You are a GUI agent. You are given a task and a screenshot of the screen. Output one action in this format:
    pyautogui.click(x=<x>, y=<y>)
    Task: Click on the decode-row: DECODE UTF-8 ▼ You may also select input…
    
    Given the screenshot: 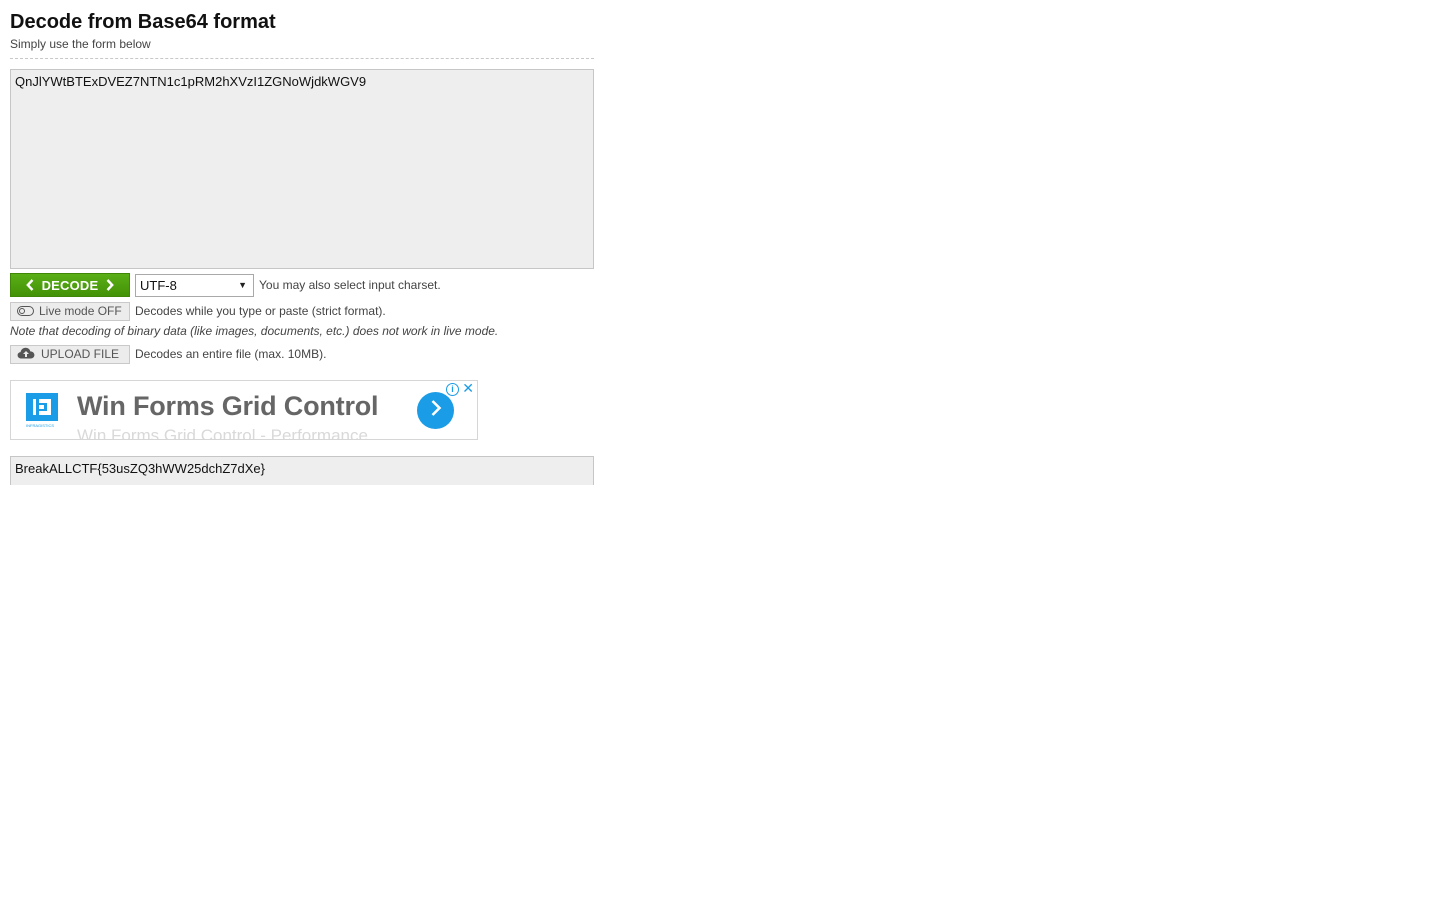 What is the action you would take?
    pyautogui.click(x=302, y=285)
    